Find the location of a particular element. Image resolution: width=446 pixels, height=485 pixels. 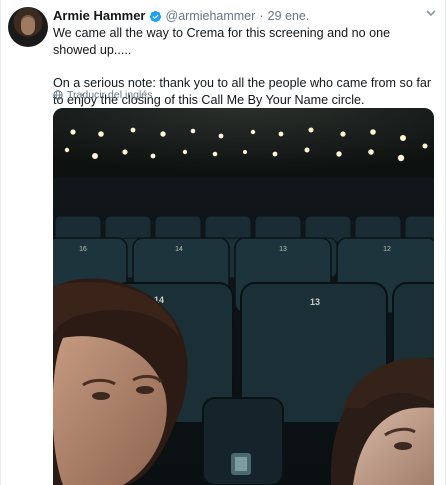

tweet-header: Armie Hammer @armiehammer · 29 ene. is located at coordinates (181, 16).